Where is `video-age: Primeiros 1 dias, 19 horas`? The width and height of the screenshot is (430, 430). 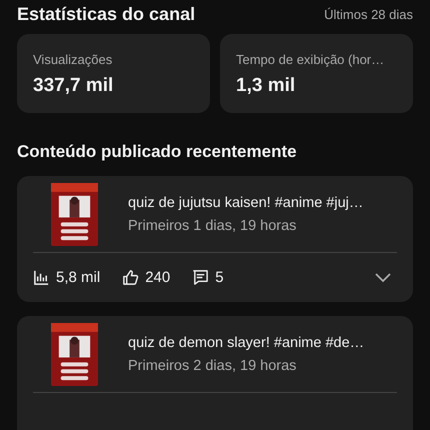 video-age: Primeiros 1 dias, 19 horas is located at coordinates (213, 226).